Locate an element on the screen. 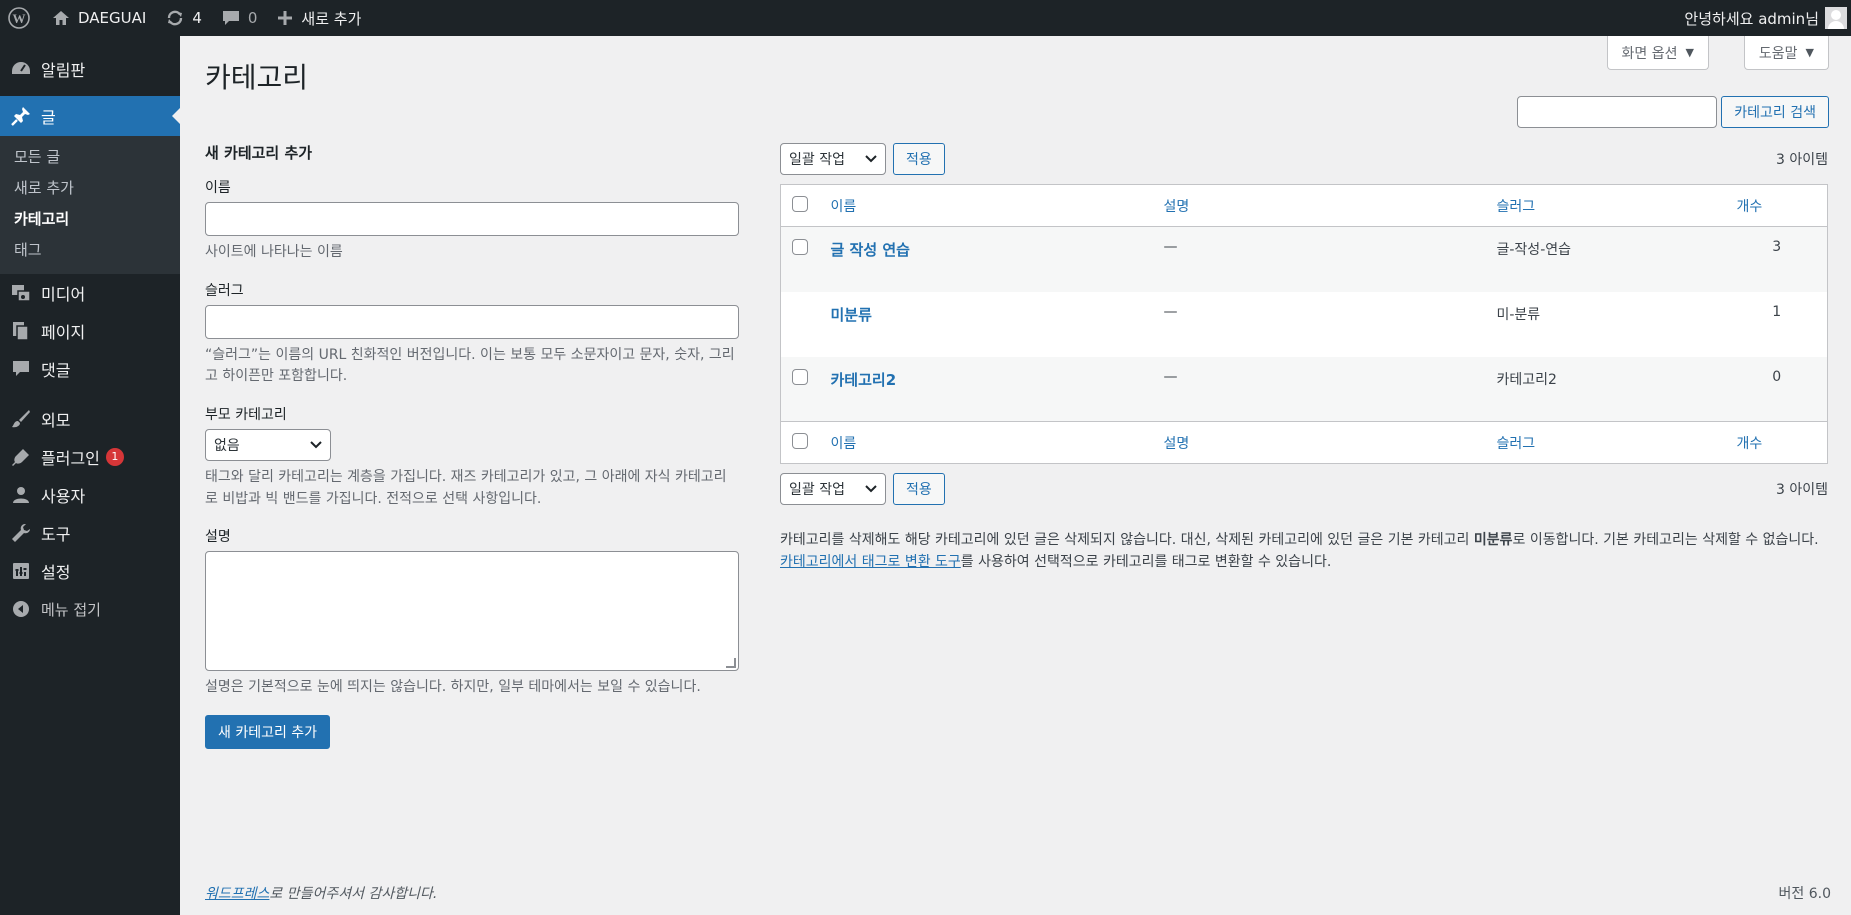 The image size is (1851, 915). sidebar-item-plugins: 플러그인 1 is located at coordinates (90, 457).